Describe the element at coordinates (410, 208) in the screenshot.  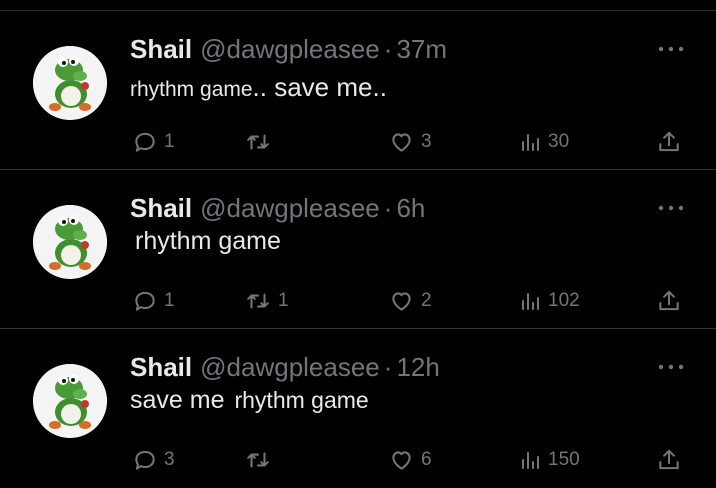
I see `timestamp: 6h` at that location.